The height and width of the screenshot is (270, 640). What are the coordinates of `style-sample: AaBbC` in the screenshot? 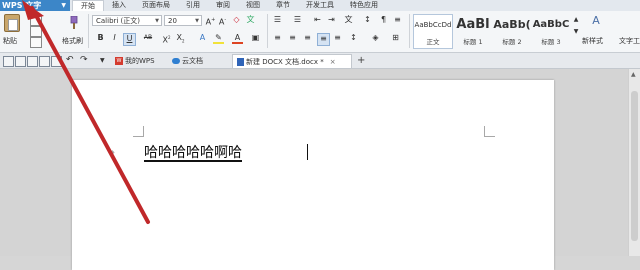 It's located at (551, 24).